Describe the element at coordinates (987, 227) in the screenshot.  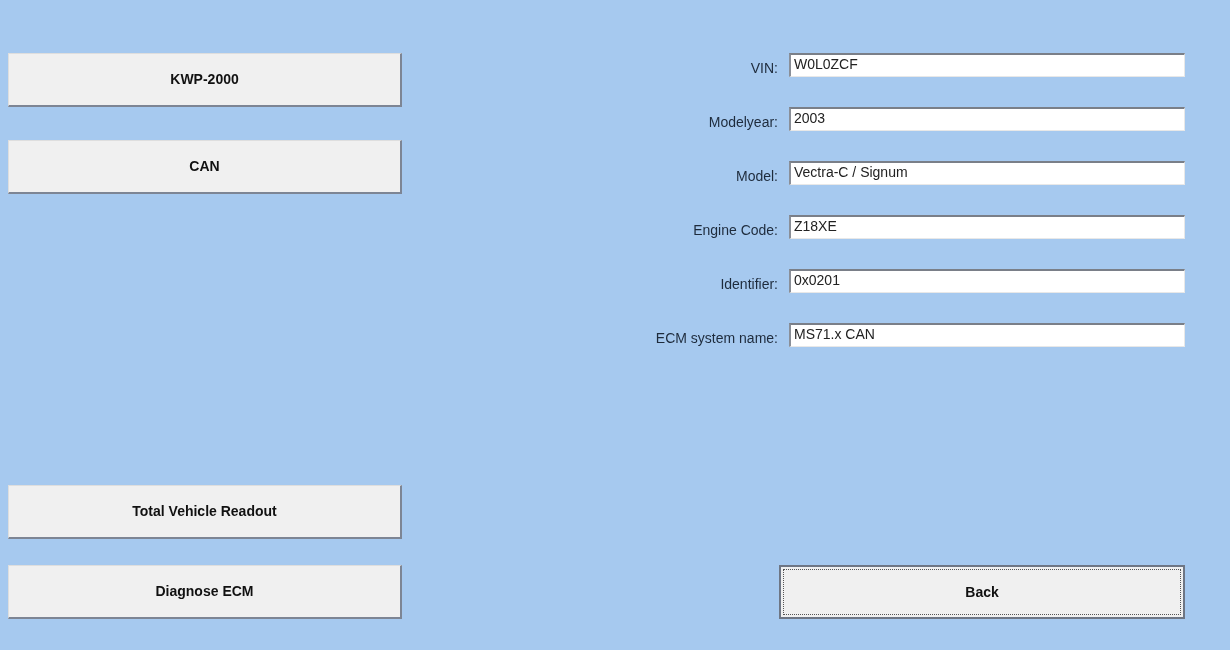
I see `text-field: Z18XE` at that location.